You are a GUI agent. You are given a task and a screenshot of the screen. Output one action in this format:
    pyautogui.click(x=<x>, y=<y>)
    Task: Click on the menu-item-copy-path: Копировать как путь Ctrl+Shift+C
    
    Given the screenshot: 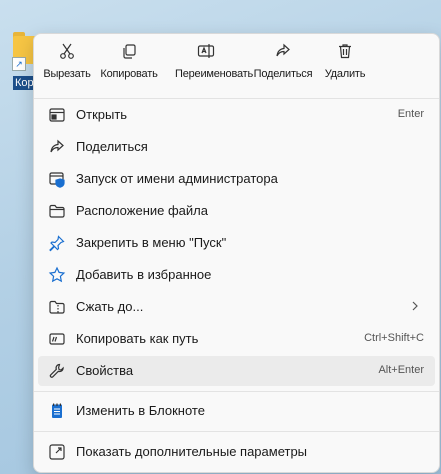 What is the action you would take?
    pyautogui.click(x=236, y=339)
    